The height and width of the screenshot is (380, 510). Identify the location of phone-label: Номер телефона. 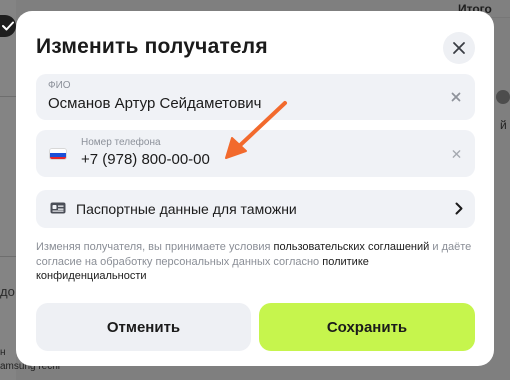
(121, 142).